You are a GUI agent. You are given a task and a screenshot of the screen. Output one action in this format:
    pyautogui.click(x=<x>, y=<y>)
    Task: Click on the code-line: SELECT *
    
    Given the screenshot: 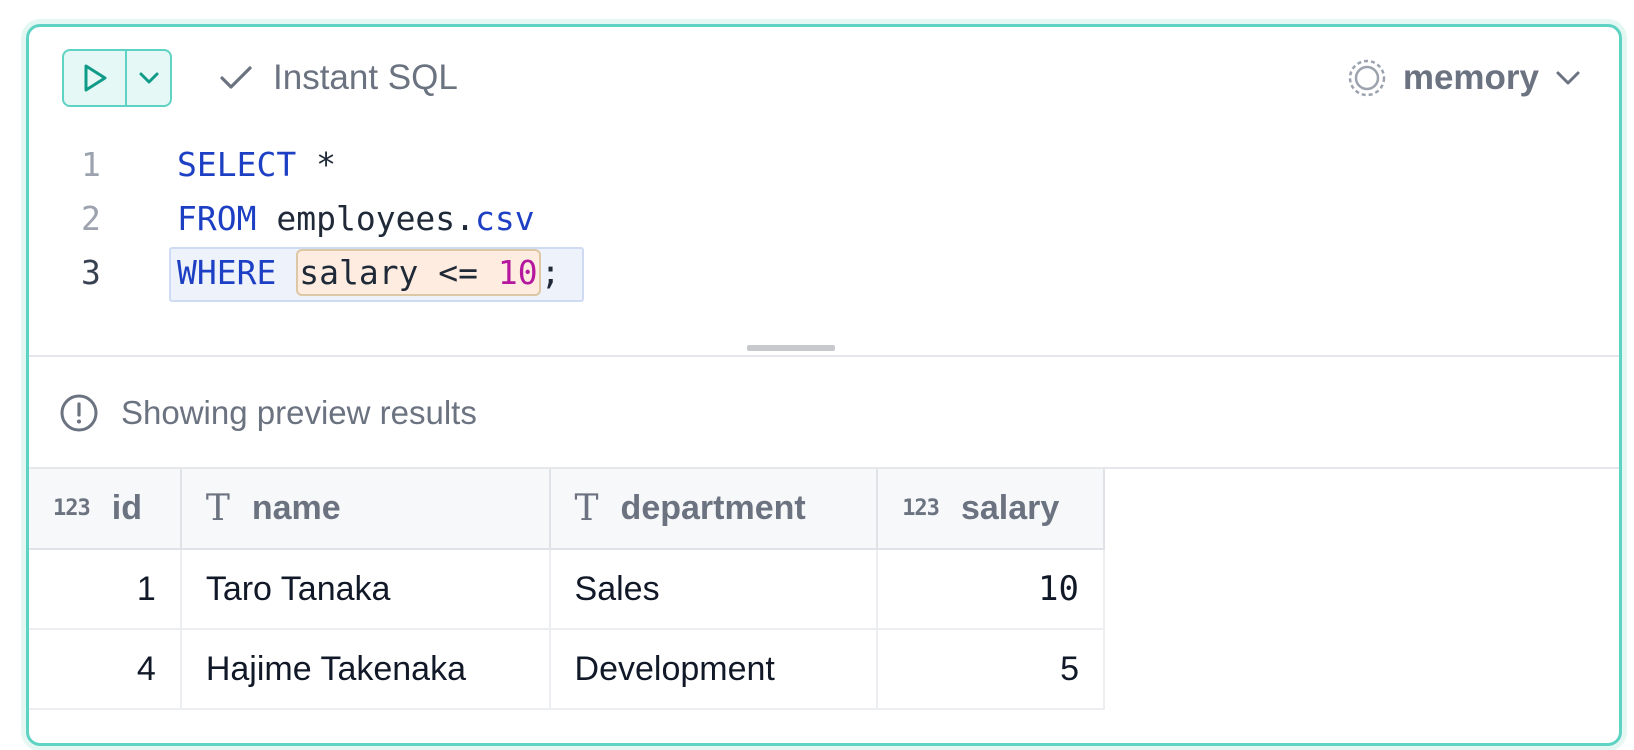 What is the action you would take?
    pyautogui.click(x=256, y=164)
    